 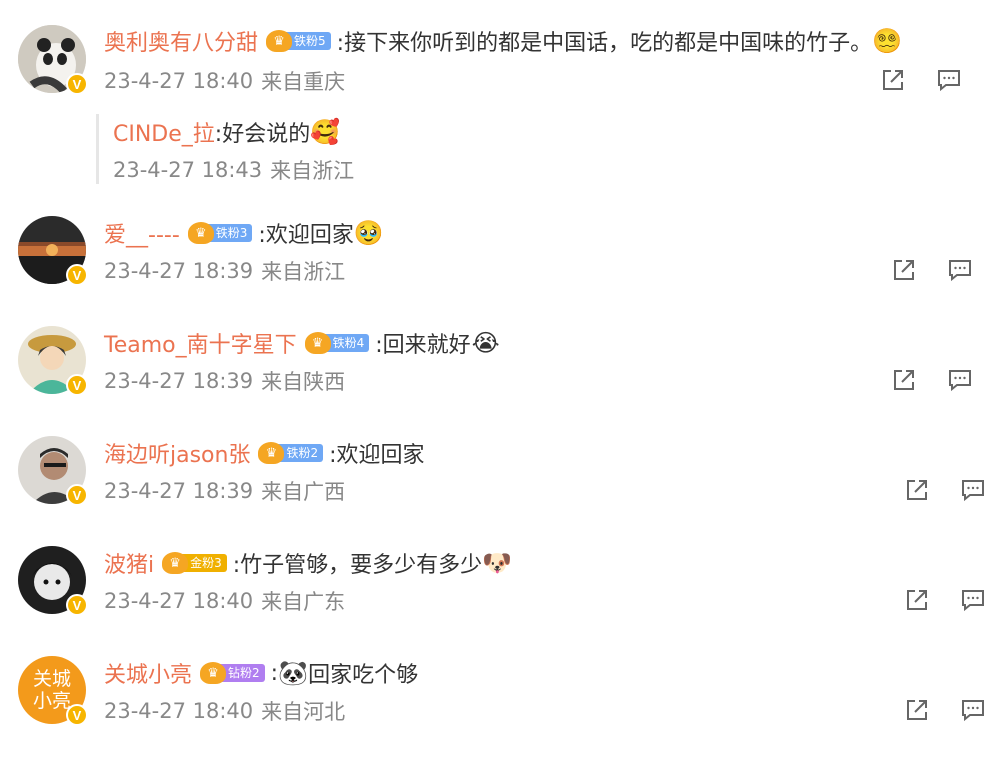 What do you see at coordinates (303, 82) in the screenshot?
I see `comment-location: 来自重庆` at bounding box center [303, 82].